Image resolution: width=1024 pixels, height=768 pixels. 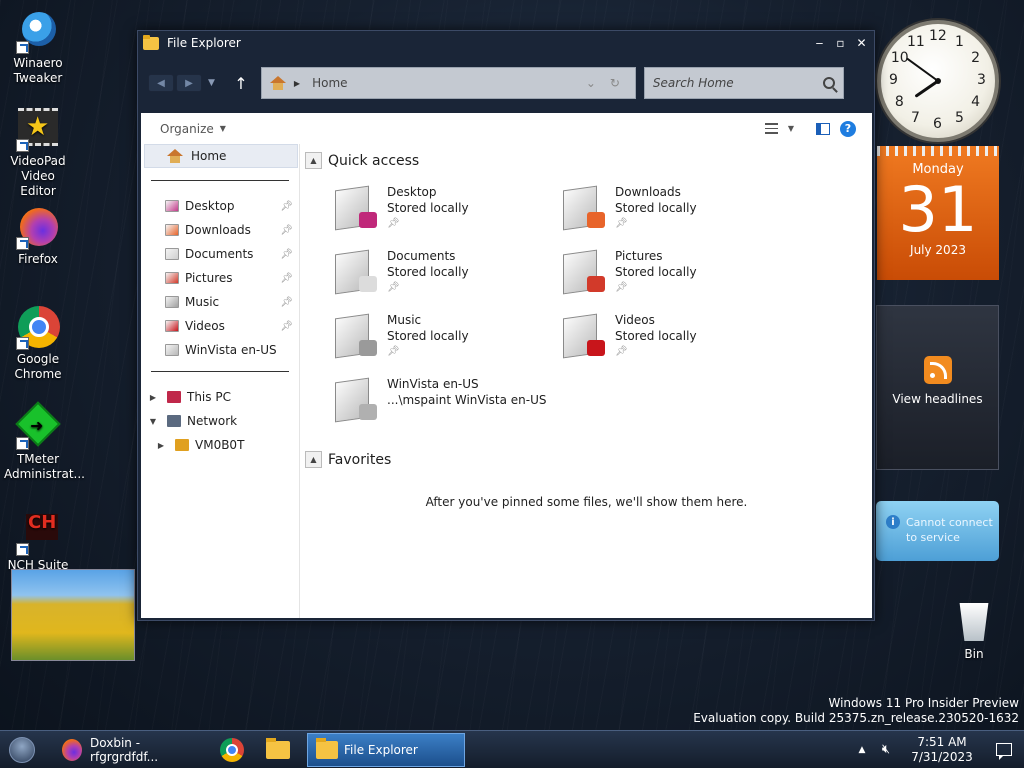 I want to click on nav-divider, so click(x=220, y=180).